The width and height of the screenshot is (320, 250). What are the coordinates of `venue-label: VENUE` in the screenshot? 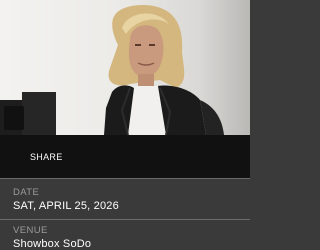 It's located at (30, 230).